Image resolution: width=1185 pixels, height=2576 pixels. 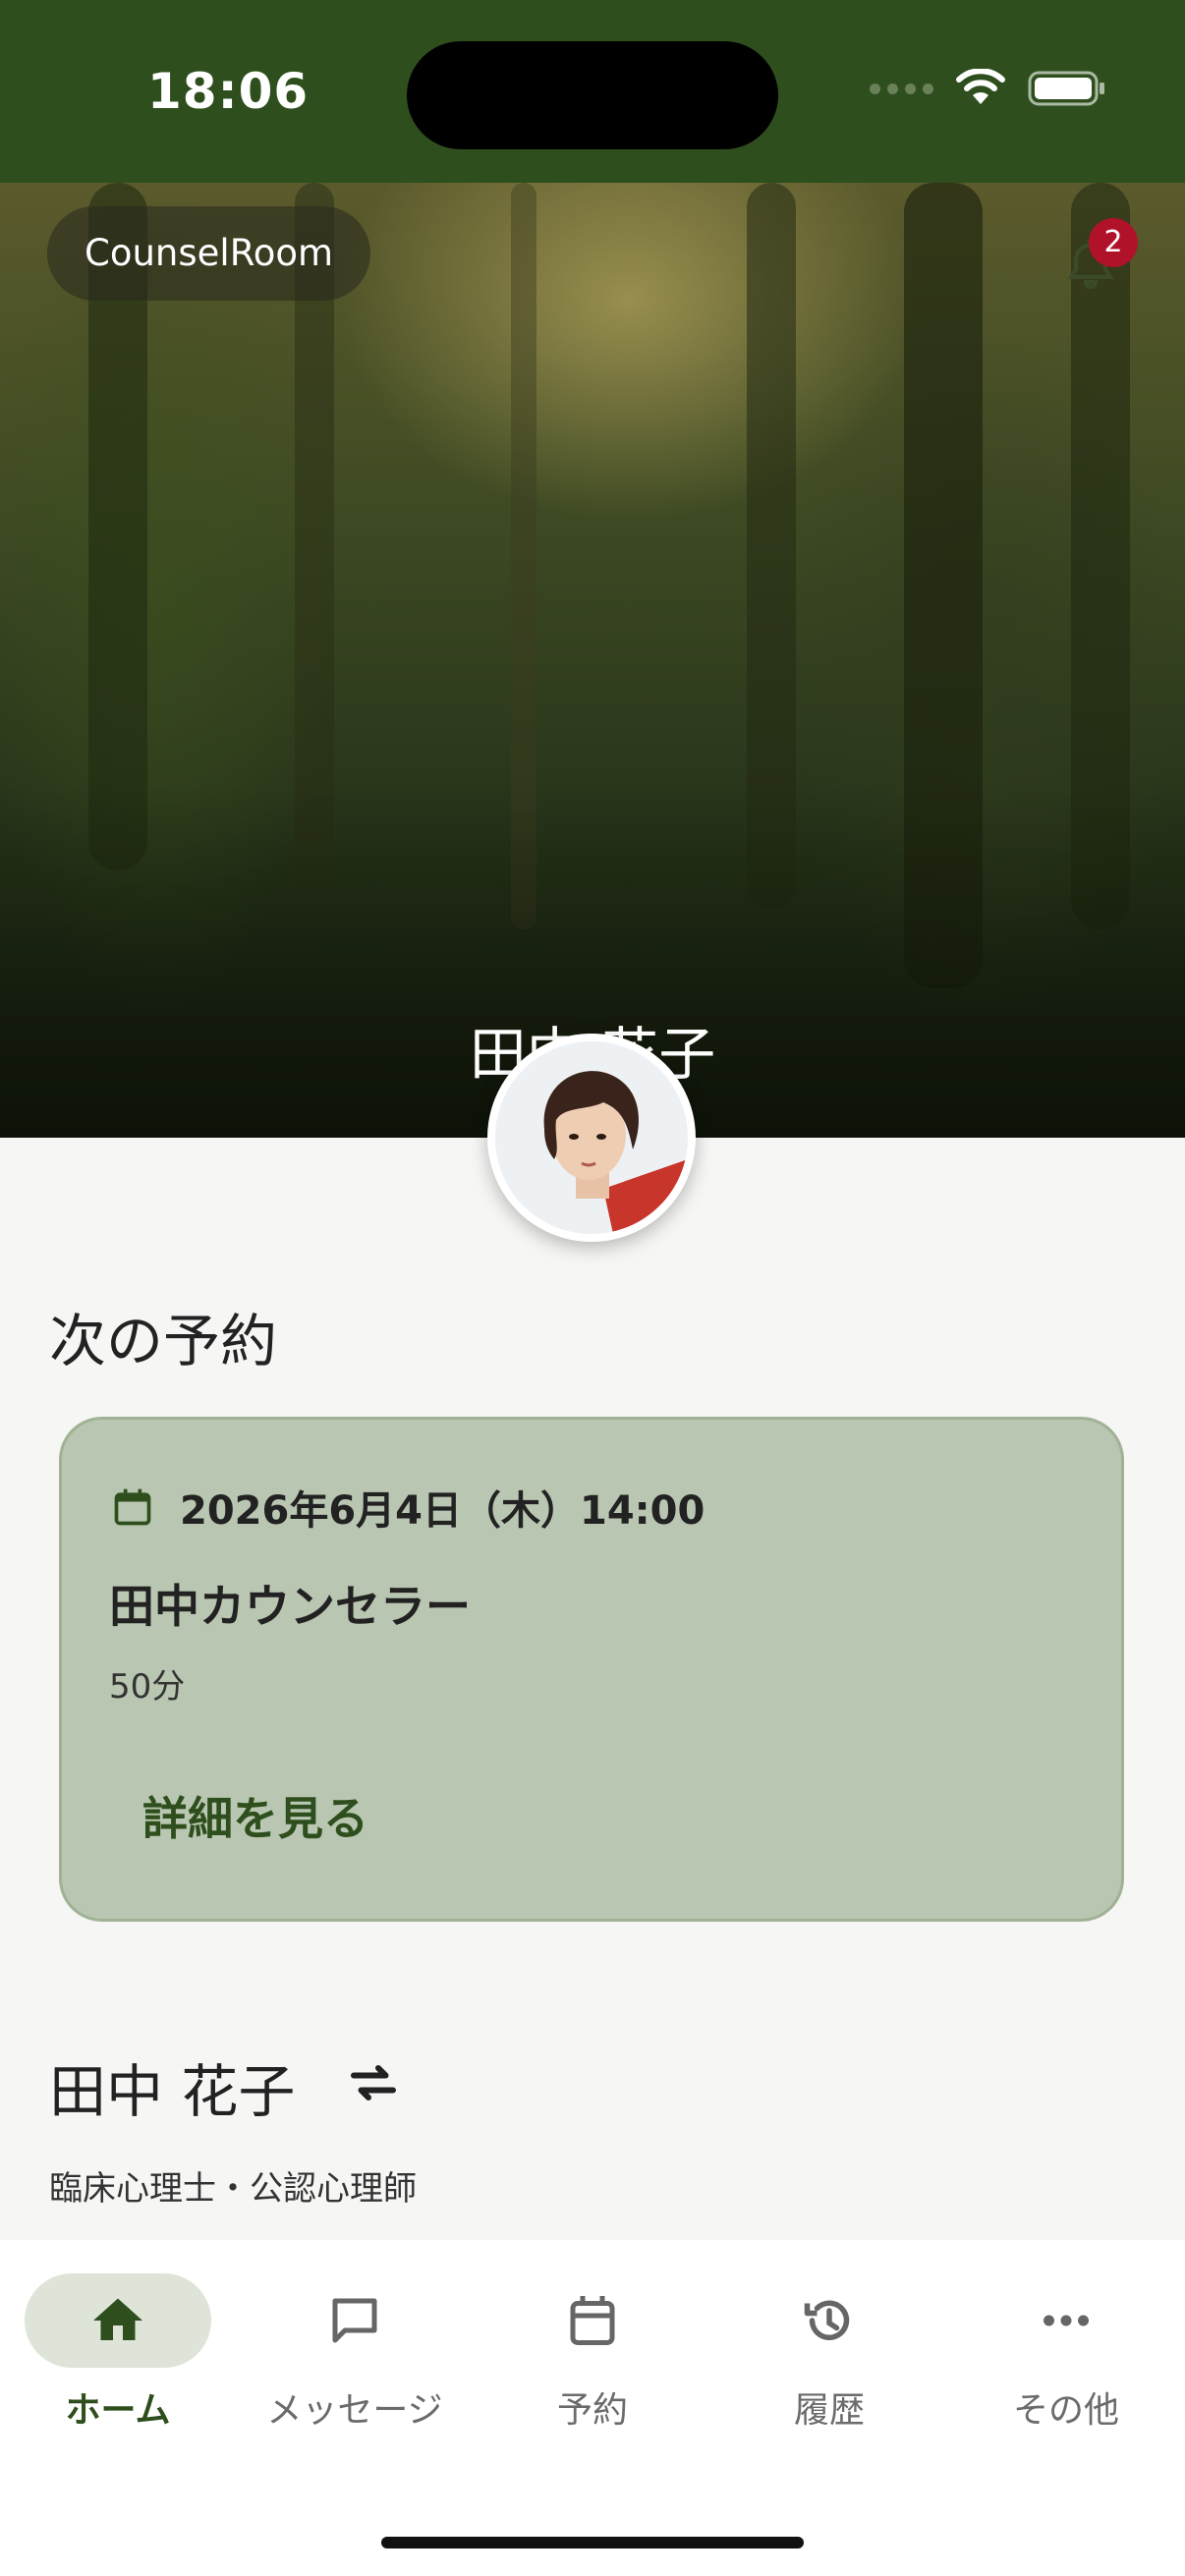 What do you see at coordinates (229, 91) in the screenshot?
I see `status-time: 18:06` at bounding box center [229, 91].